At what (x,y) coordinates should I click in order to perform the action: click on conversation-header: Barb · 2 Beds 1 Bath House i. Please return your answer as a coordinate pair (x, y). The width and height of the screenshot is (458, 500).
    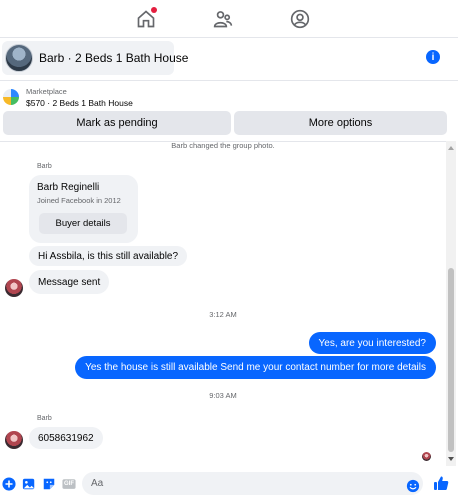
    Looking at the image, I should click on (229, 59).